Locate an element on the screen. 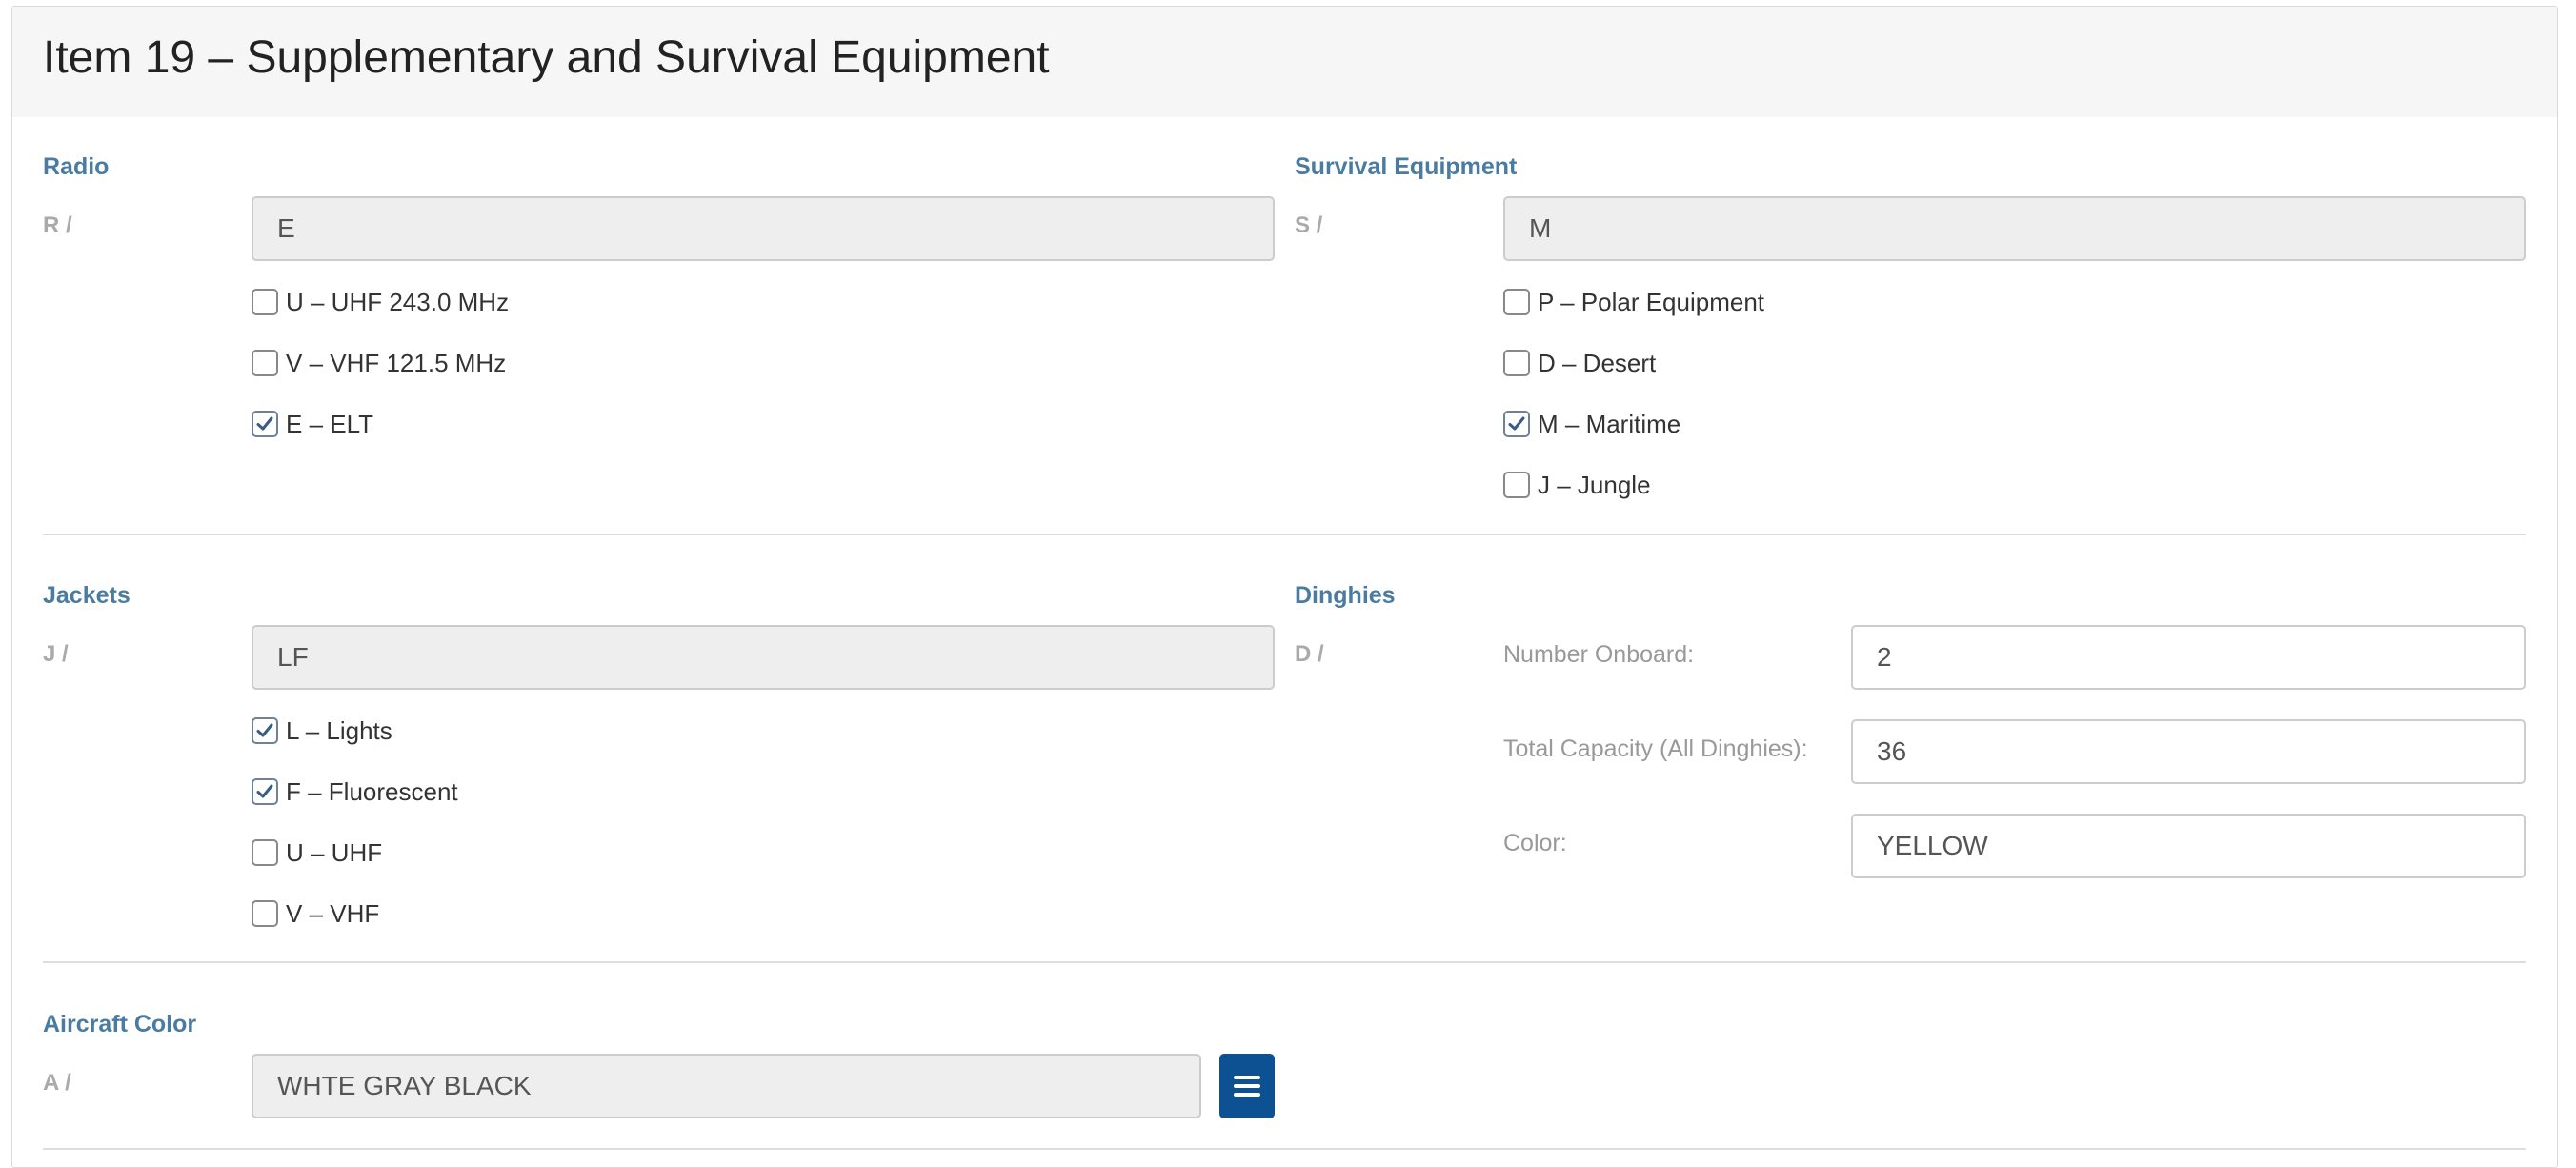 This screenshot has width=2576, height=1168. survival-option-polar: P – Polar Equipment is located at coordinates (1634, 302).